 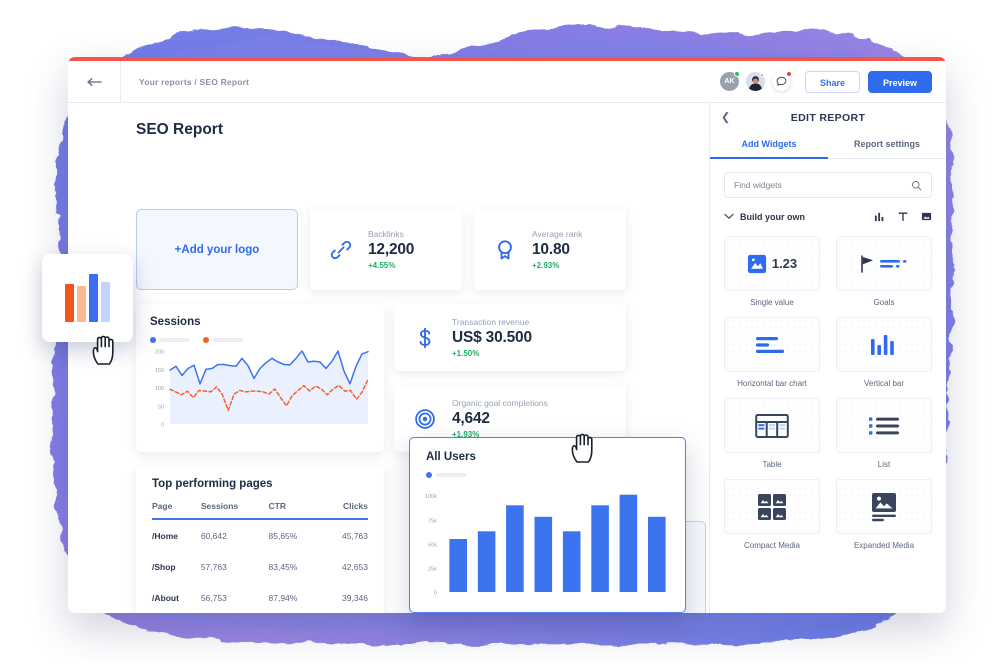 What do you see at coordinates (386, 234) in the screenshot?
I see `kpi-label: Backlinks` at bounding box center [386, 234].